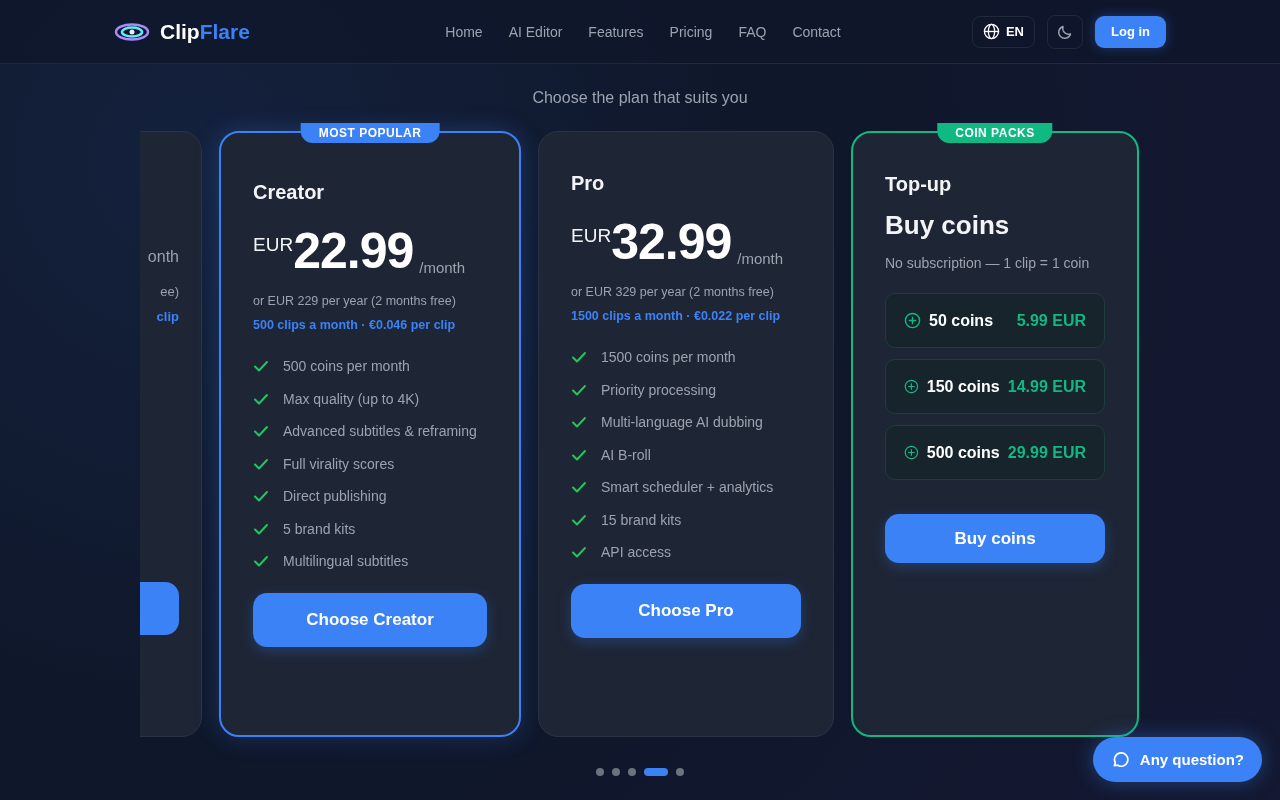 The width and height of the screenshot is (1280, 800). What do you see at coordinates (163, 257) in the screenshot?
I see `price-period: onth` at bounding box center [163, 257].